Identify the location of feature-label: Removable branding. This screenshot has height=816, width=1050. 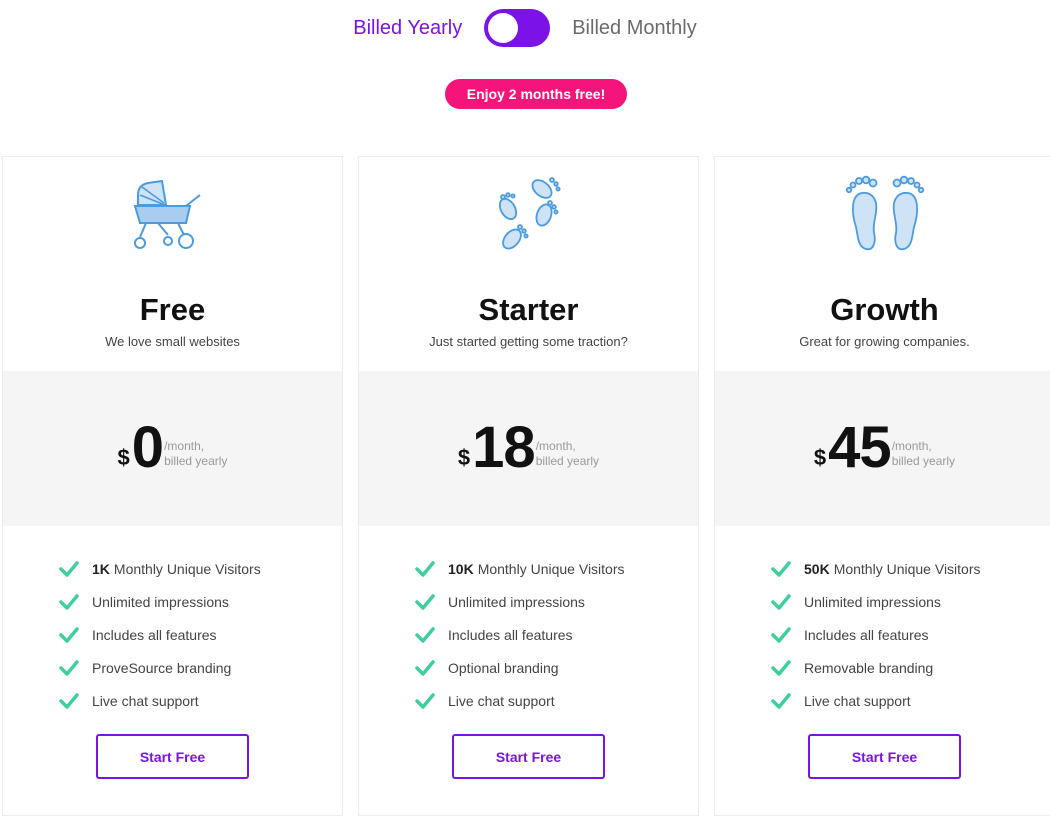
(869, 667).